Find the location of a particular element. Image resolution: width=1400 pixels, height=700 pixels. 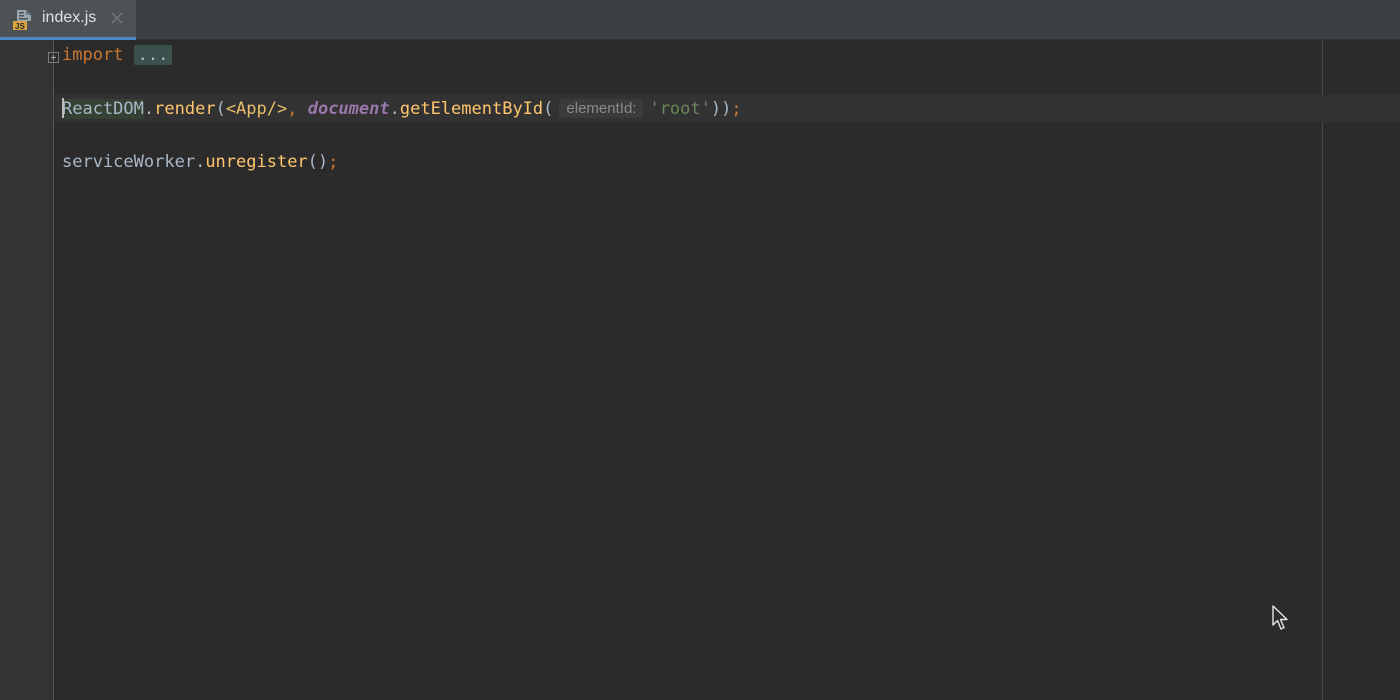

close-icon is located at coordinates (117, 18).